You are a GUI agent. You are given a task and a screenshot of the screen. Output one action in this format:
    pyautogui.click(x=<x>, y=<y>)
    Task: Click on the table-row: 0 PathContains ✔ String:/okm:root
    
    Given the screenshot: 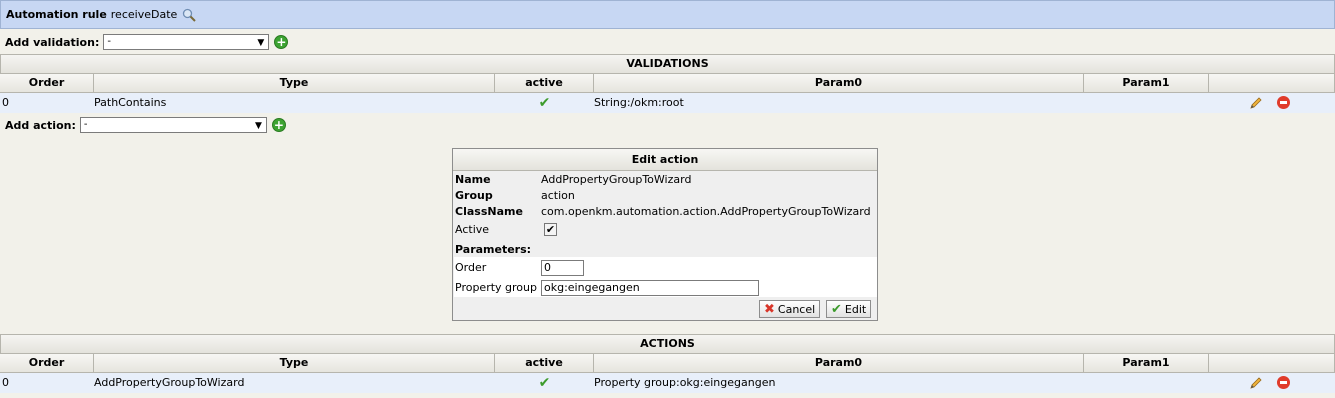 What is the action you would take?
    pyautogui.click(x=667, y=103)
    